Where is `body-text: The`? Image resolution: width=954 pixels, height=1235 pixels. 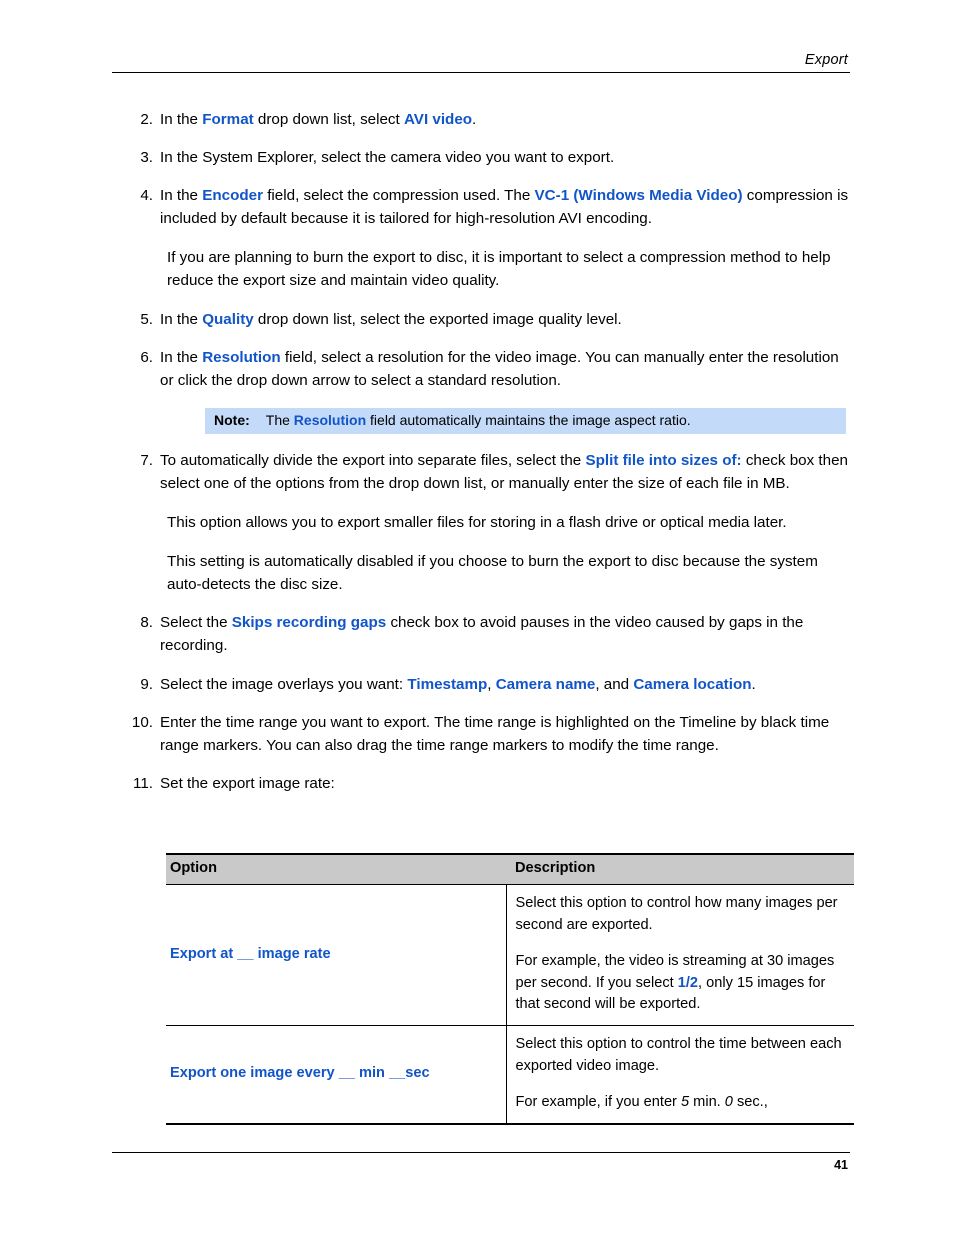 body-text: The is located at coordinates (279, 419).